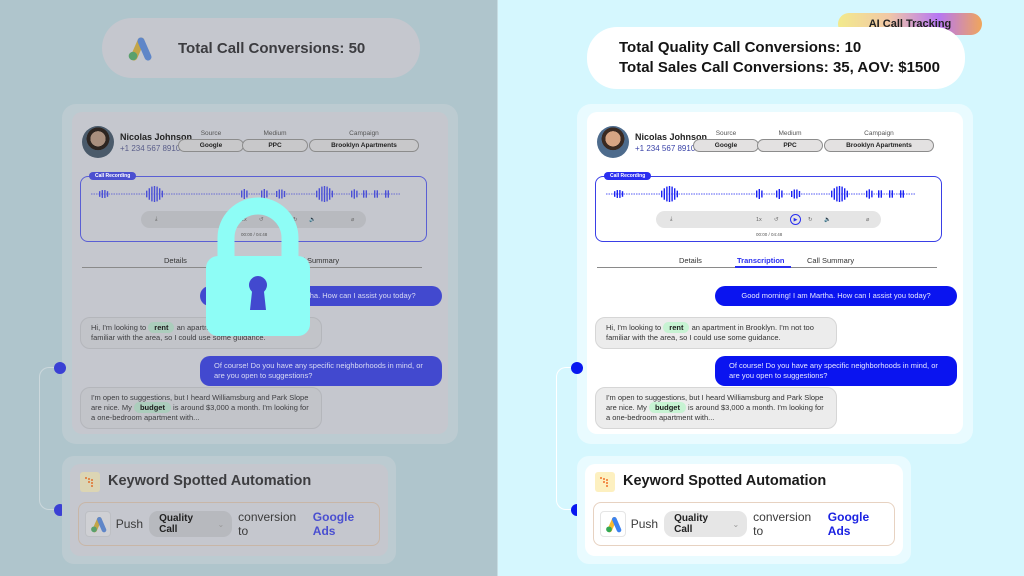 Image resolution: width=1024 pixels, height=576 pixels. What do you see at coordinates (161, 327) in the screenshot?
I see `keyword-highlight: rent` at bounding box center [161, 327].